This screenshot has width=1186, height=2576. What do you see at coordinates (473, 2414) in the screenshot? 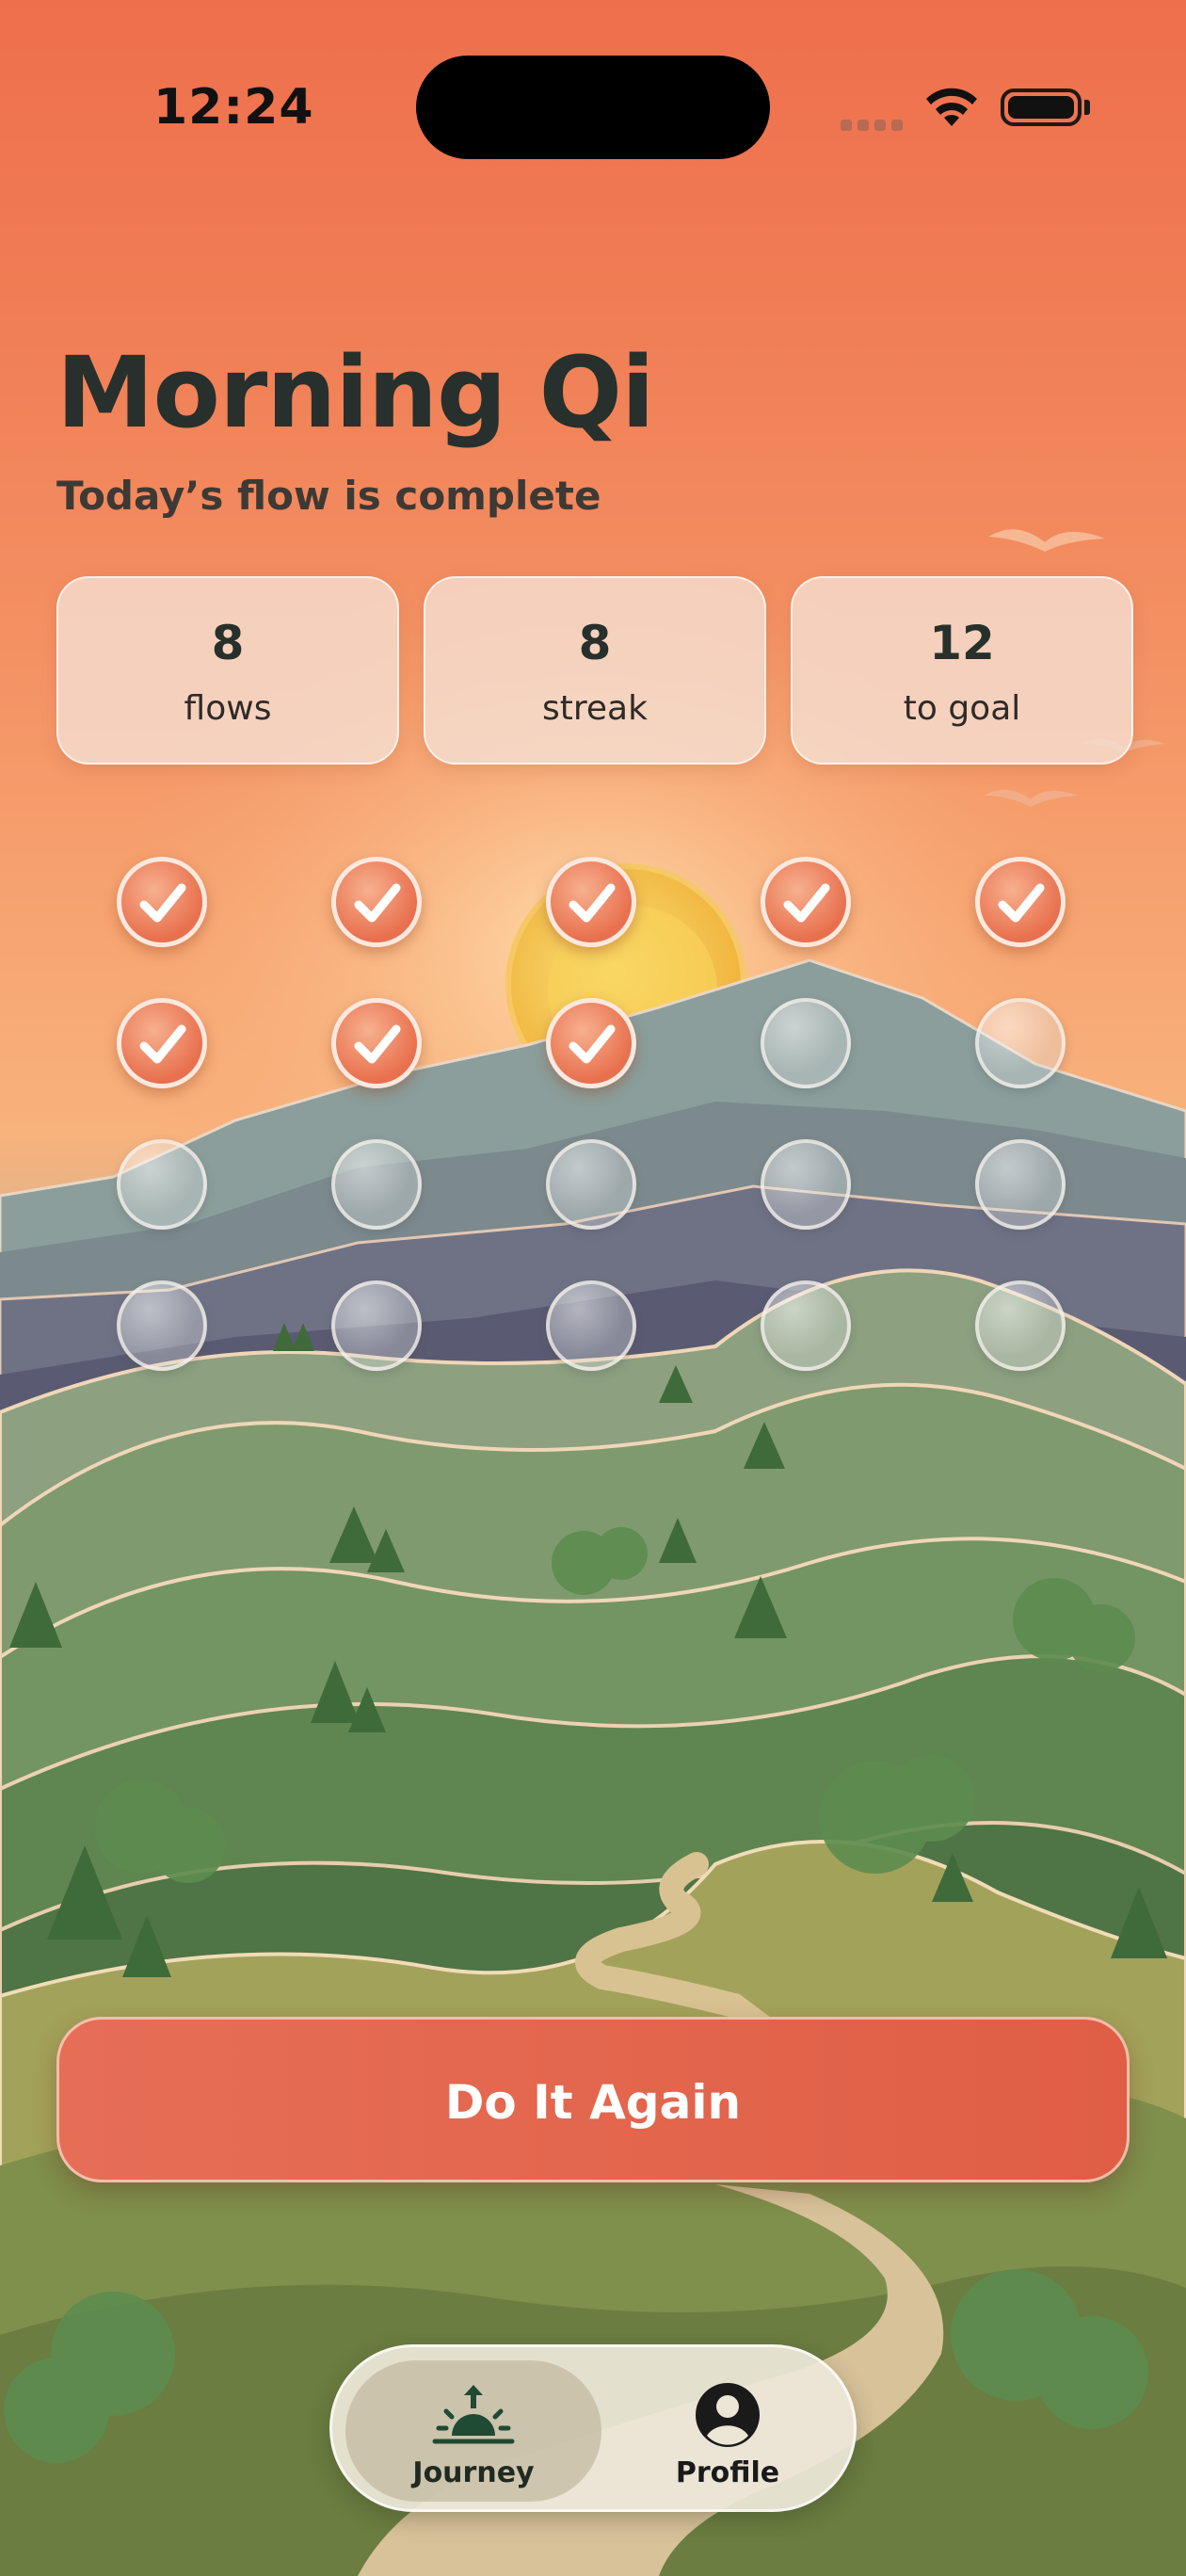
I see `sunrise-icon` at bounding box center [473, 2414].